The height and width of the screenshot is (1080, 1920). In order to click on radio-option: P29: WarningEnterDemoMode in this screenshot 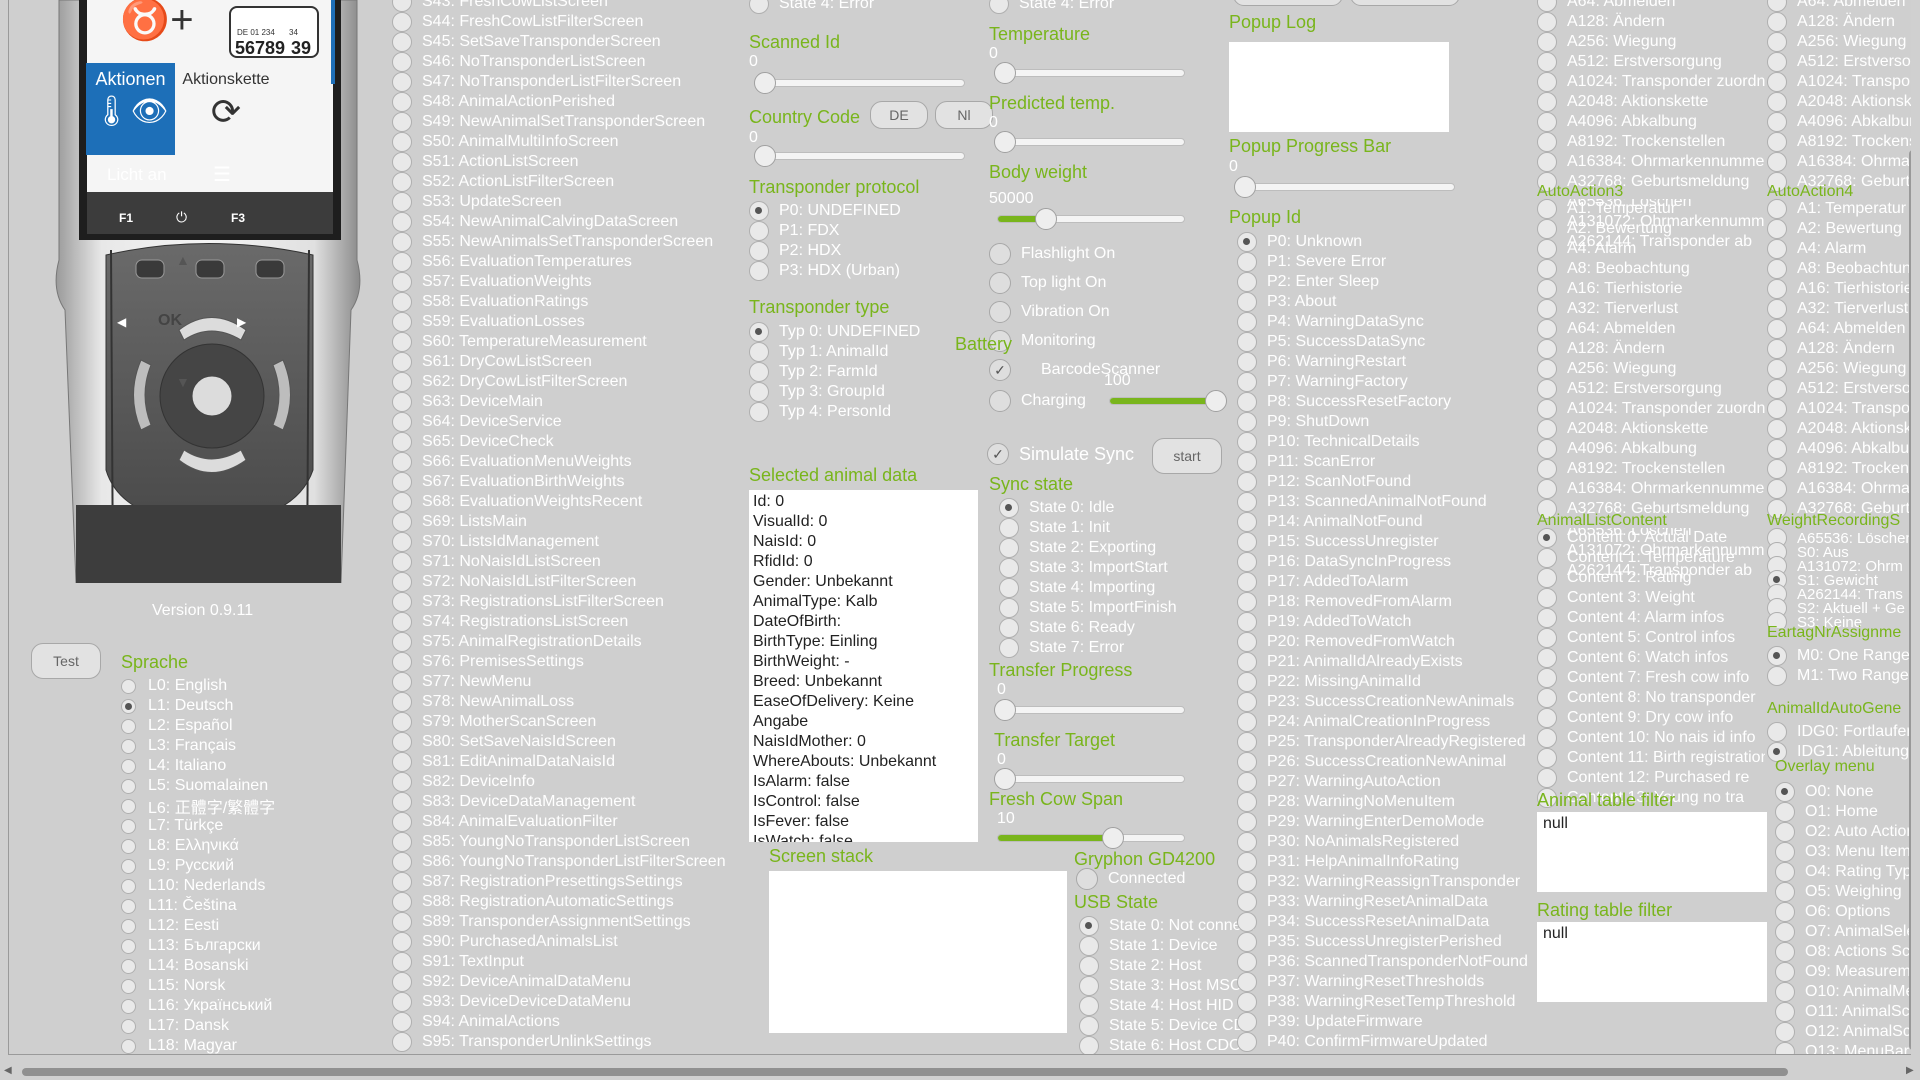, I will do `click(1360, 822)`.